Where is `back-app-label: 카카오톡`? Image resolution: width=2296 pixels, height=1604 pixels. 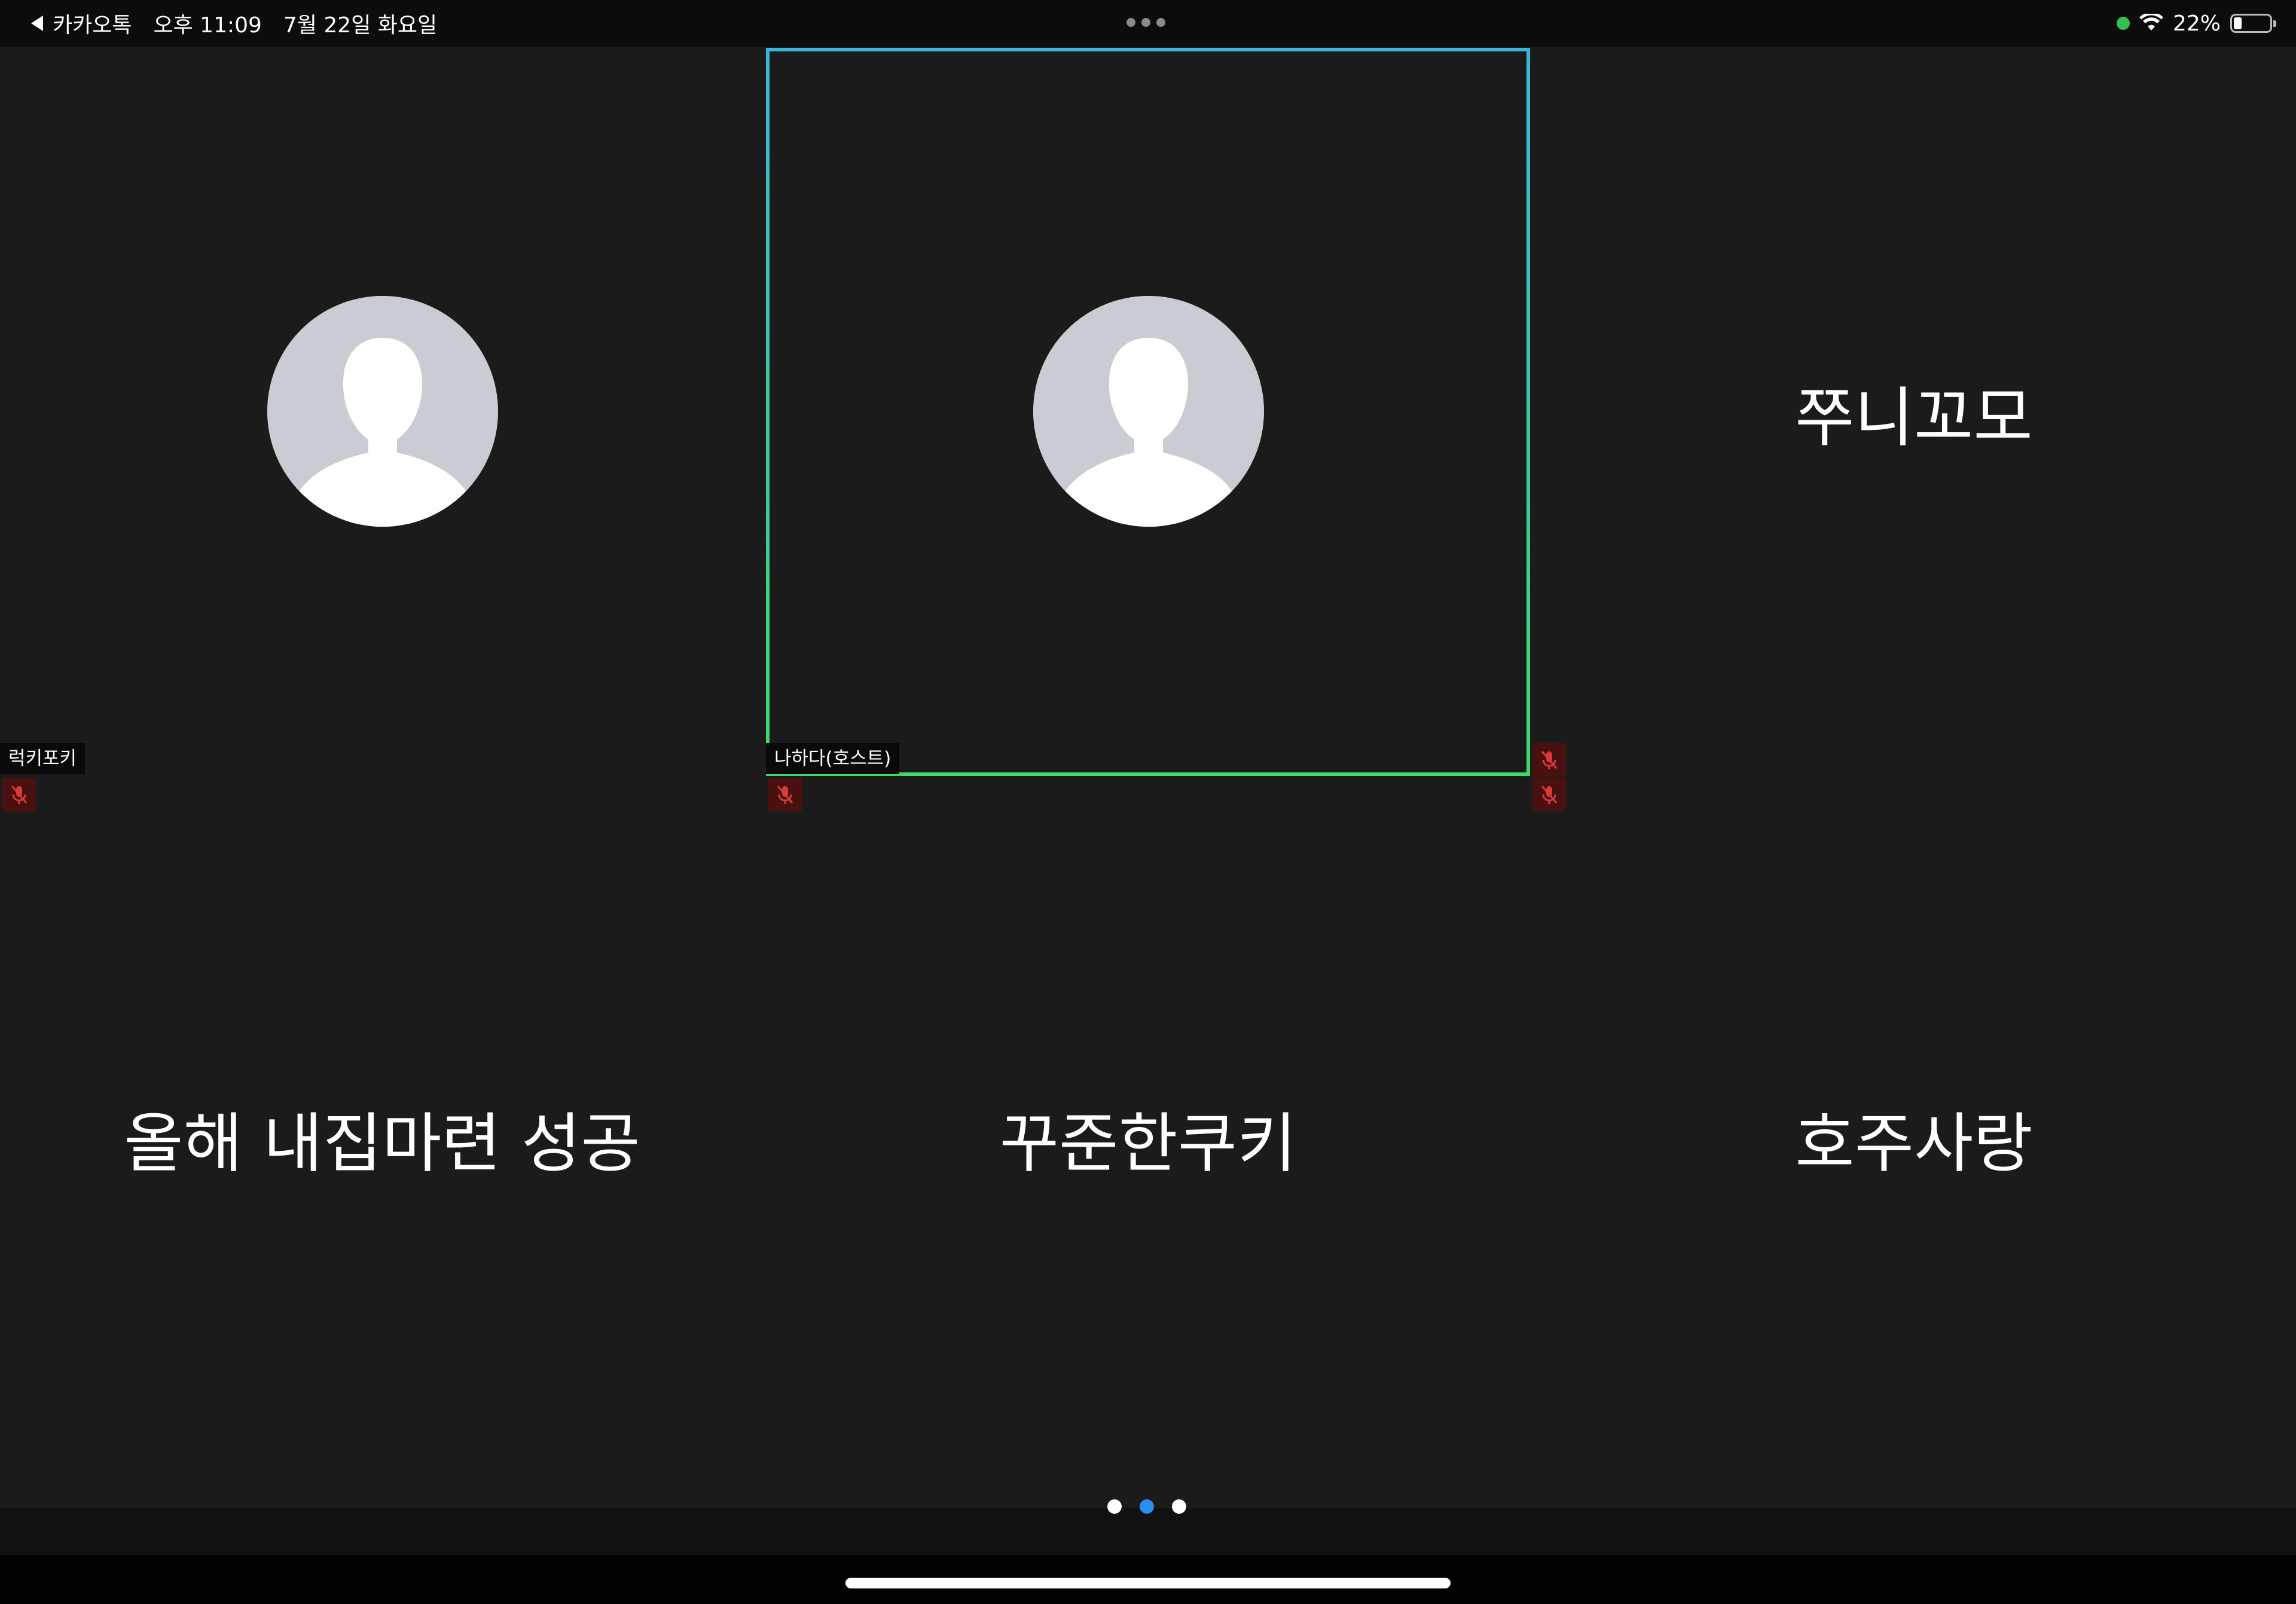 back-app-label: 카카오톡 is located at coordinates (92, 24).